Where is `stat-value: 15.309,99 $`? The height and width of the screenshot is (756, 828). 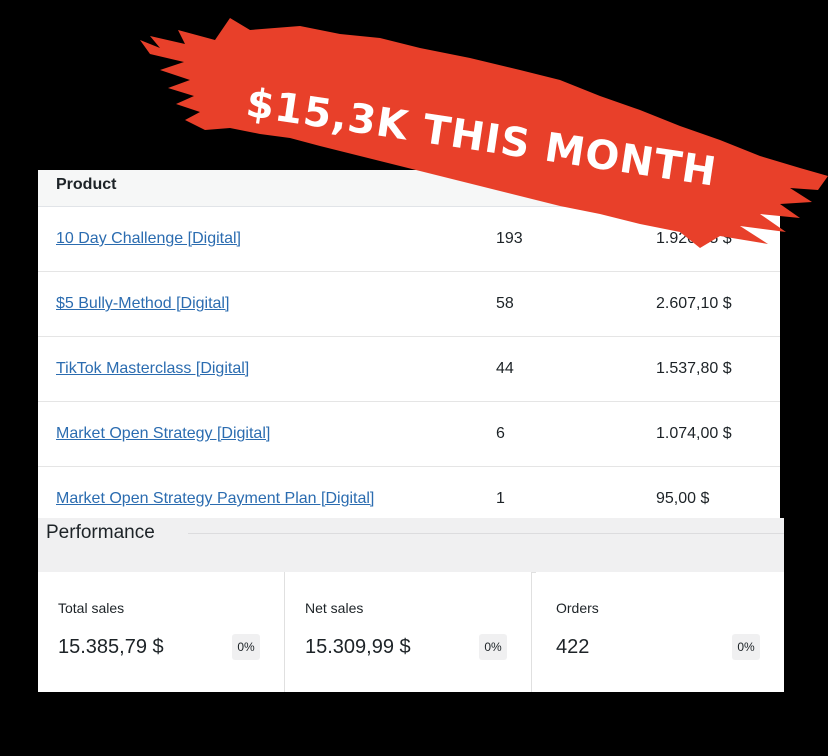
stat-value: 15.309,99 $ is located at coordinates (358, 647).